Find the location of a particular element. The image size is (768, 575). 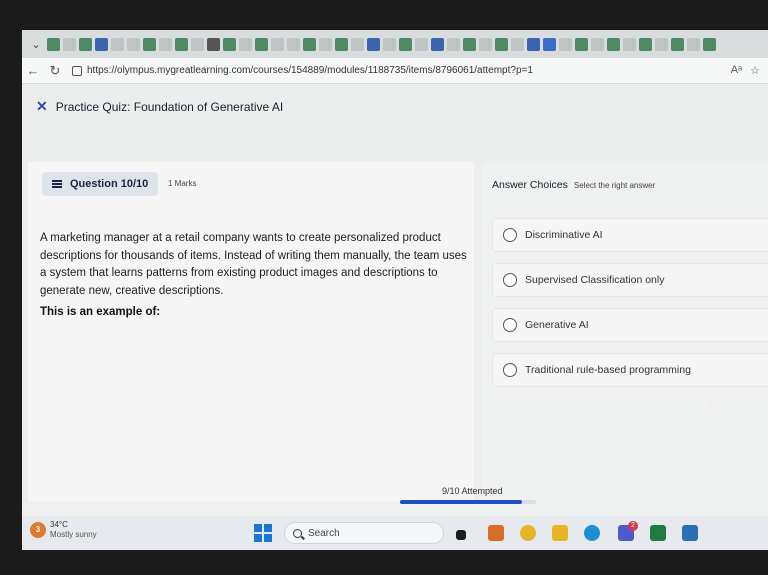

excel-icon is located at coordinates (658, 533).